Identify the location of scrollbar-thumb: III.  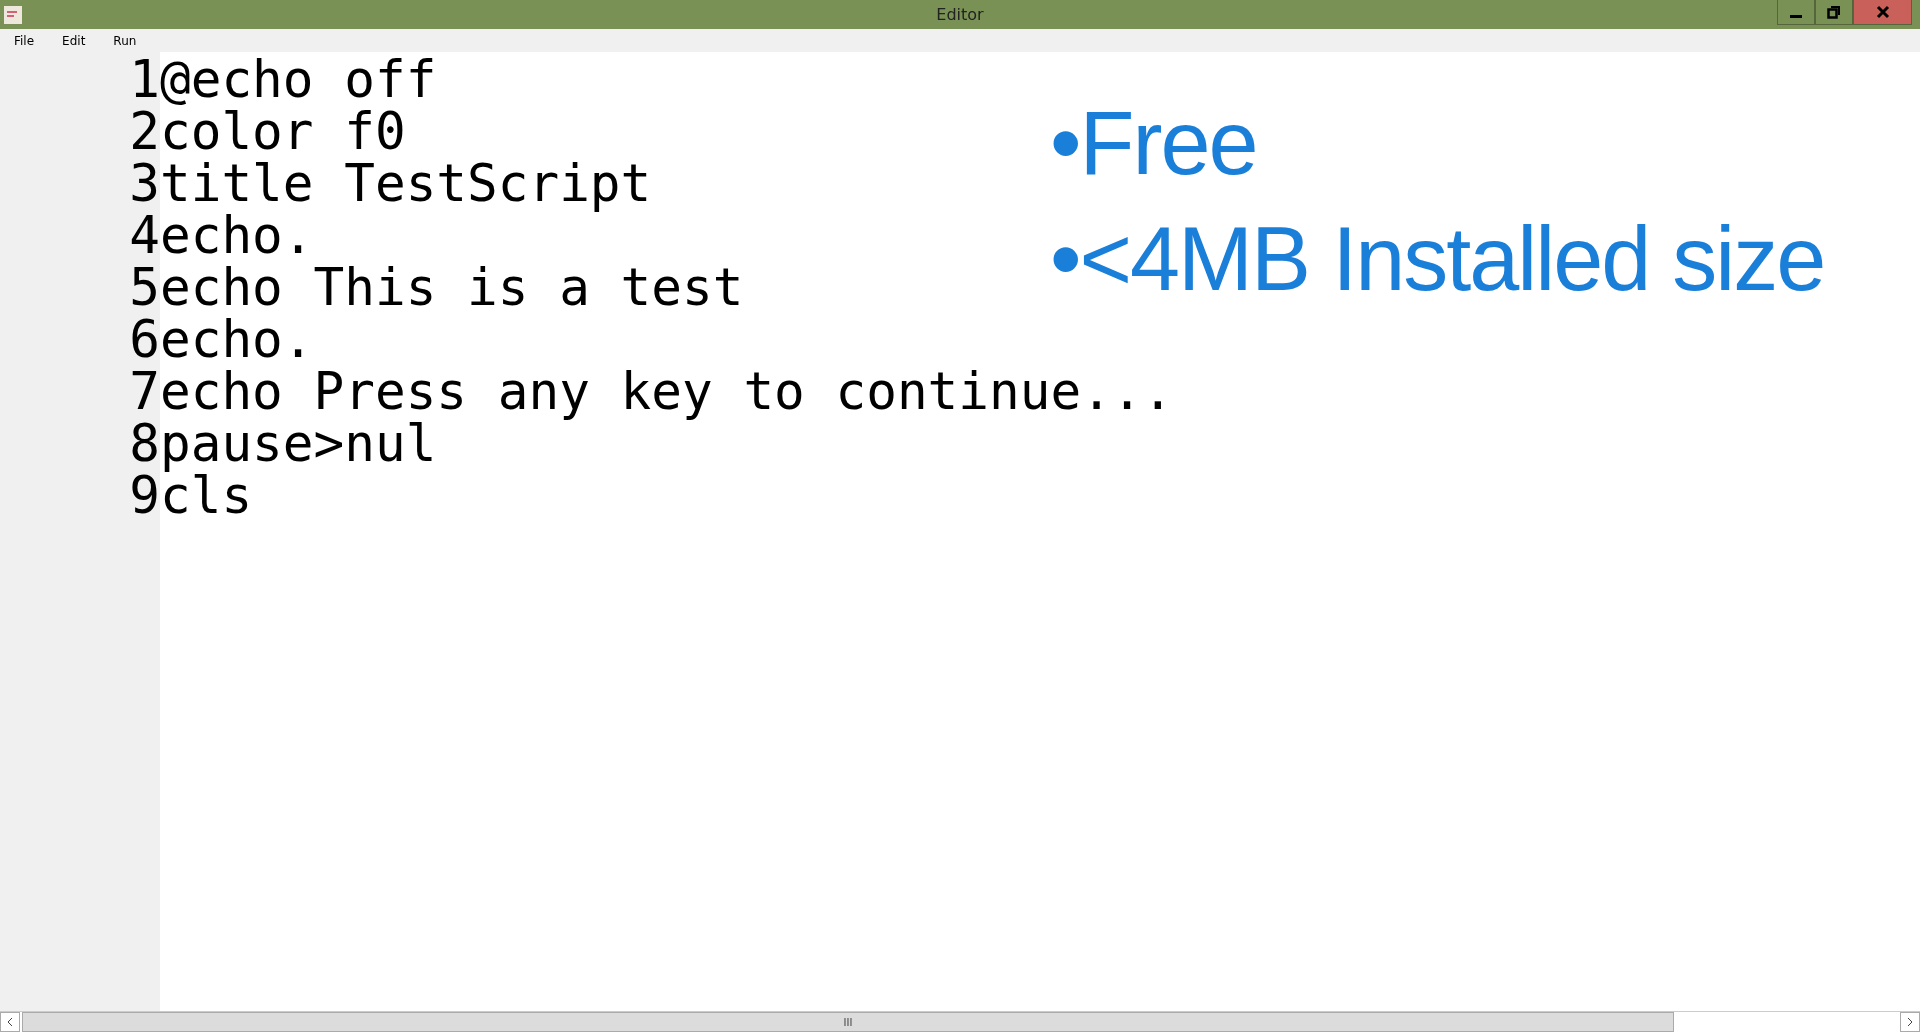
(848, 1022).